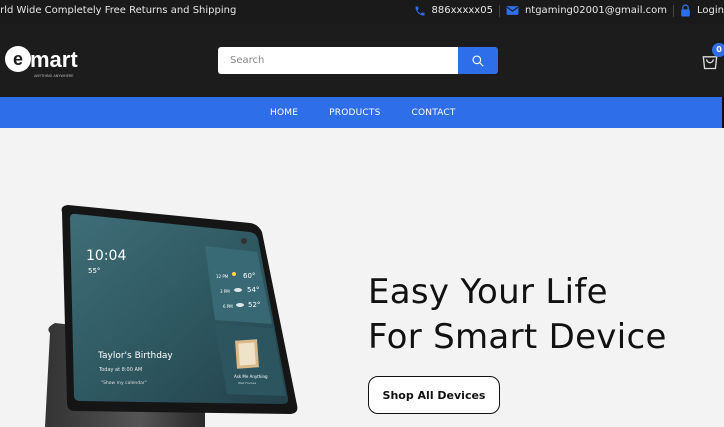 This screenshot has width=724, height=427. What do you see at coordinates (251, 376) in the screenshot?
I see `device-card-title: Ask Me Anything` at bounding box center [251, 376].